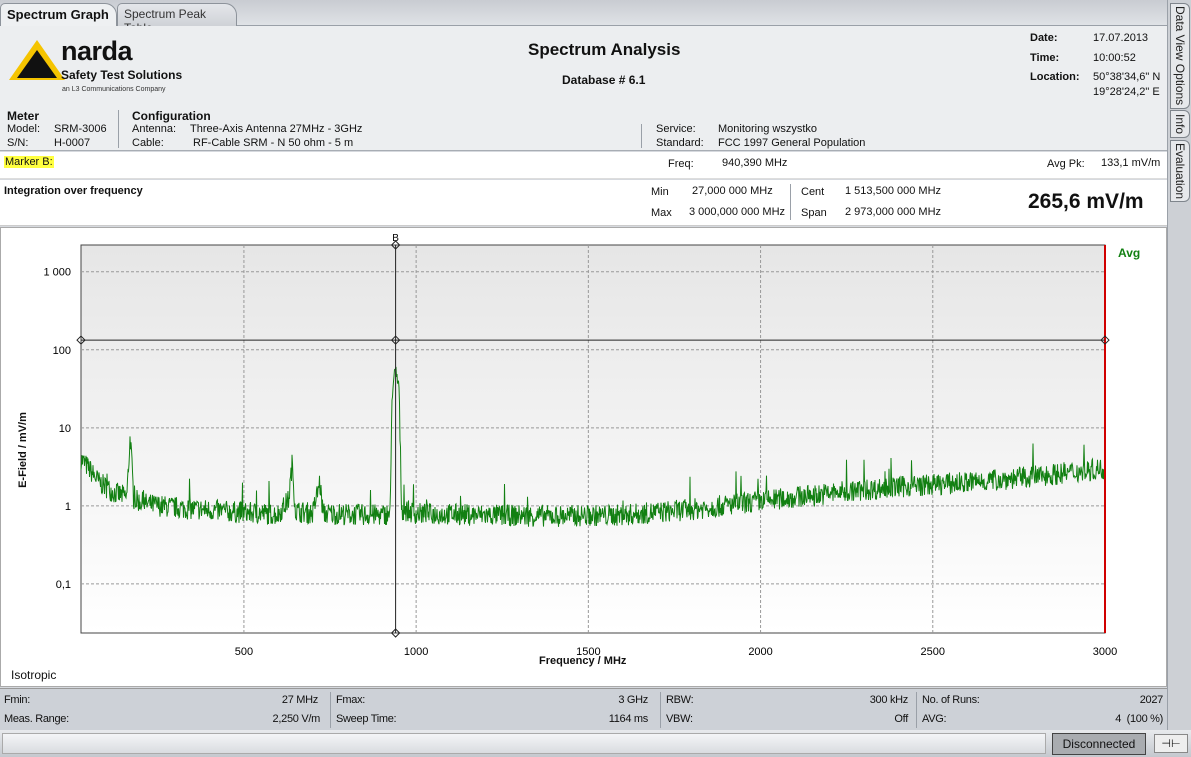 Image resolution: width=1191 pixels, height=757 pixels. Describe the element at coordinates (760, 652) in the screenshot. I see `x-tick-label: 2000` at that location.